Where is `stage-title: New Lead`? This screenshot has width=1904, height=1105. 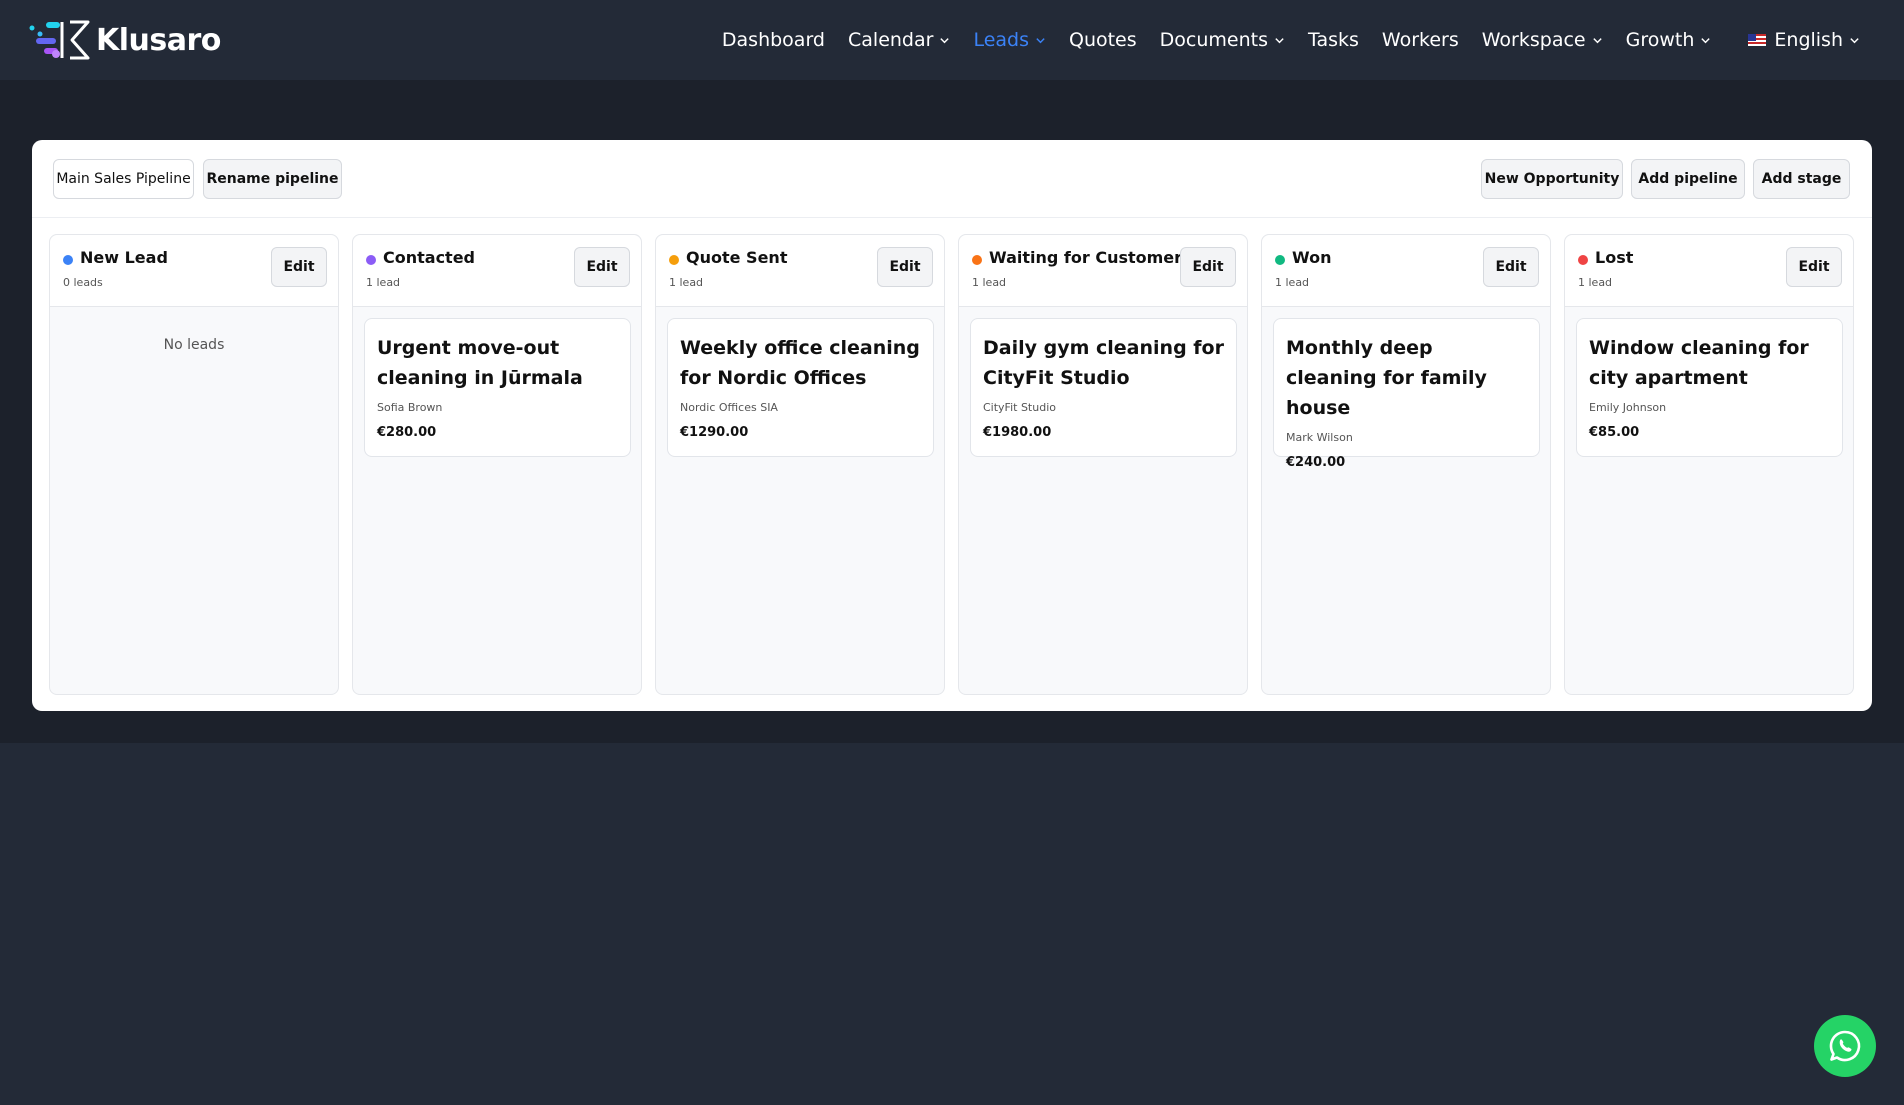
stage-title: New Lead is located at coordinates (124, 257).